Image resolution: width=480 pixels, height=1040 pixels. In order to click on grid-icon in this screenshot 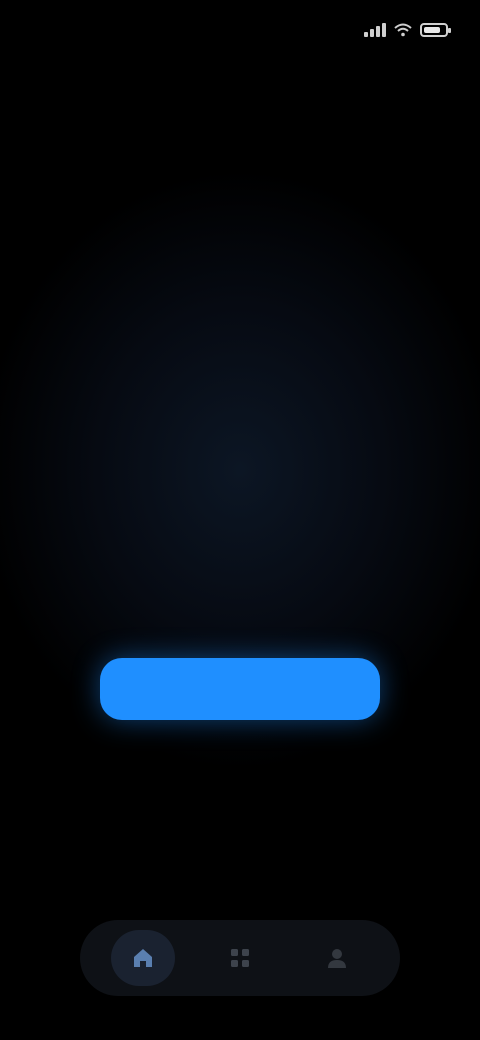, I will do `click(239, 958)`.